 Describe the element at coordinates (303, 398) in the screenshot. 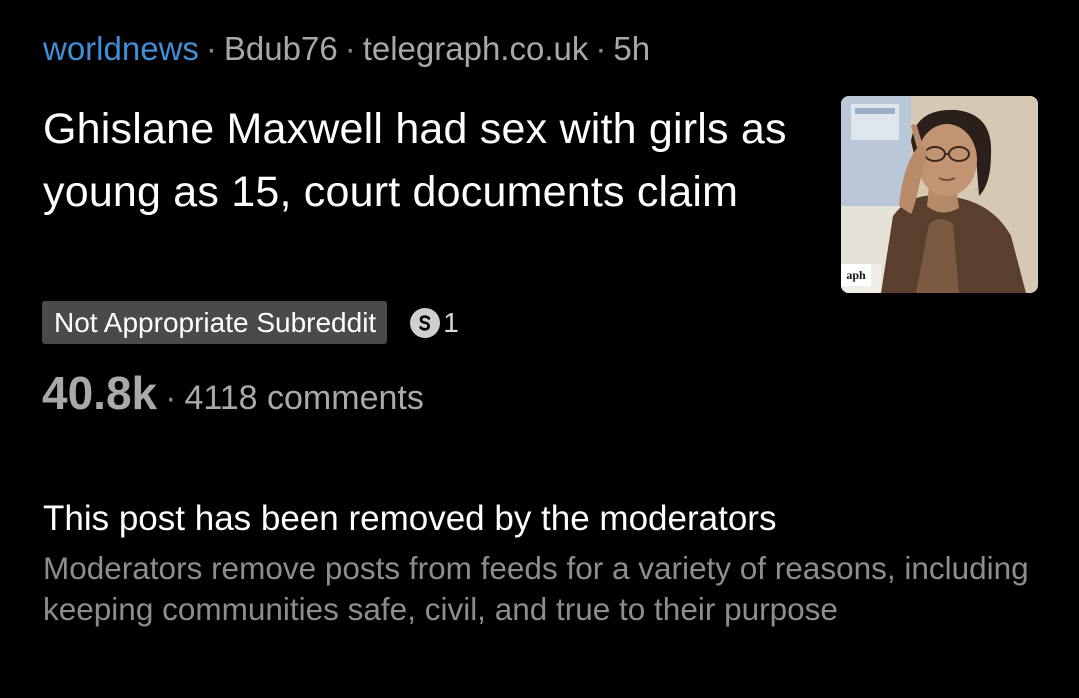

I see `comments-count: 4118 comments` at that location.